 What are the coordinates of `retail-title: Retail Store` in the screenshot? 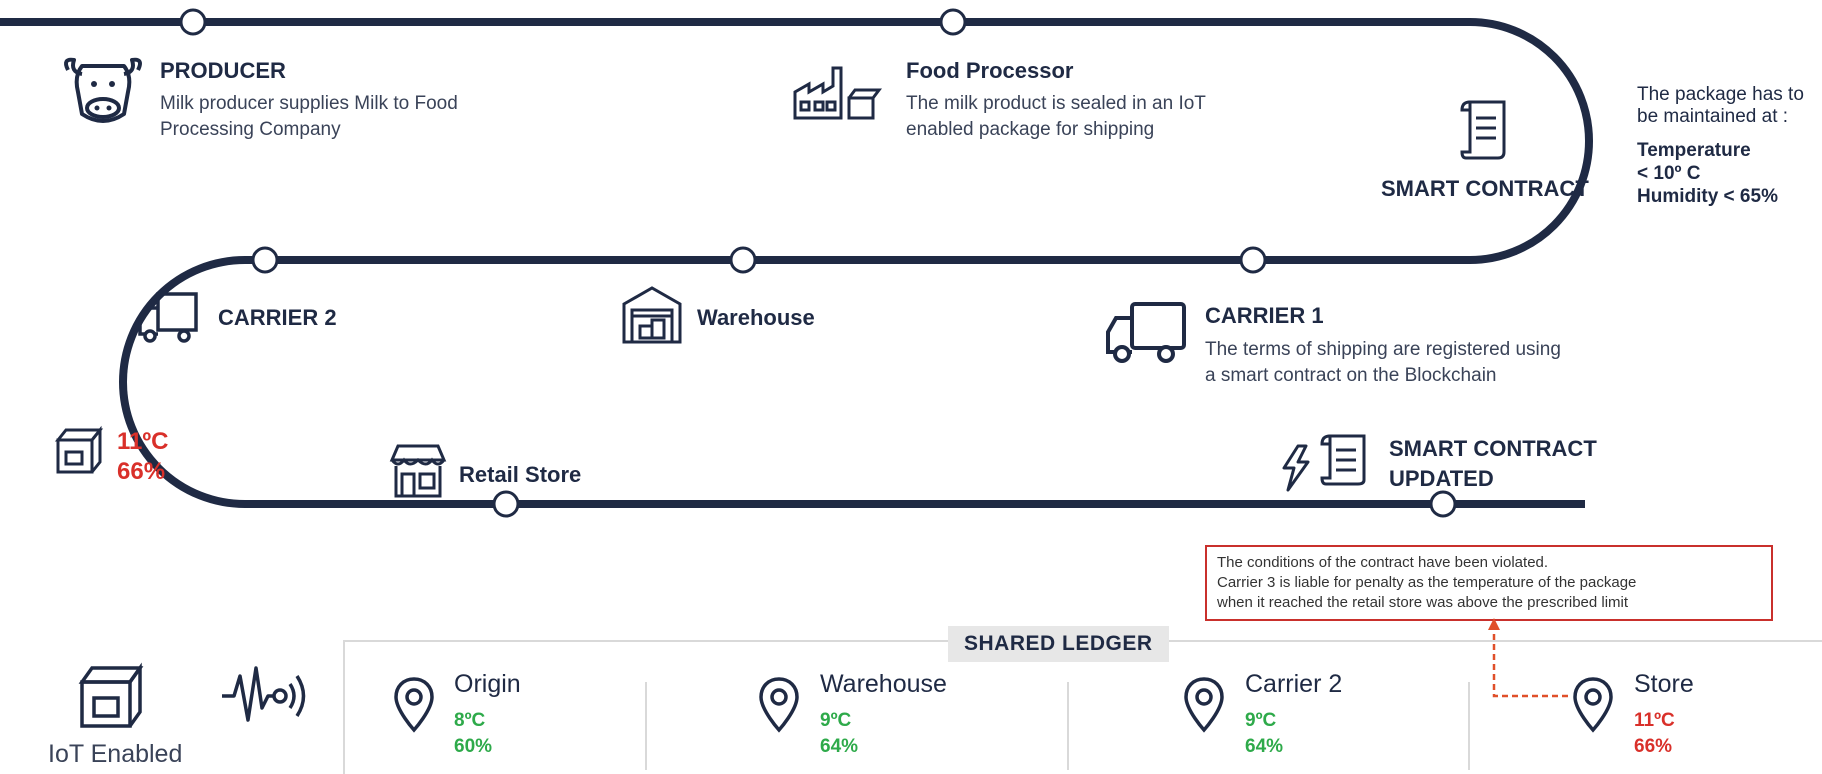 It's located at (520, 474).